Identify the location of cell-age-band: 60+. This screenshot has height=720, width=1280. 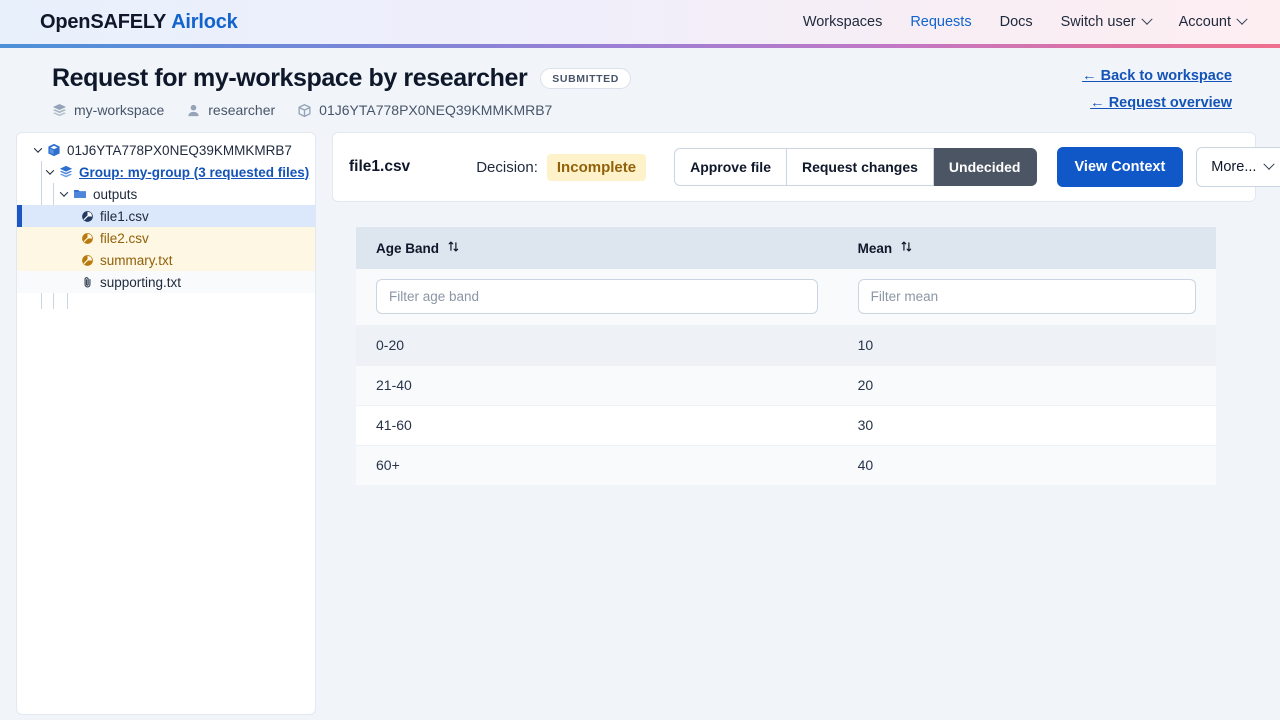
(597, 465).